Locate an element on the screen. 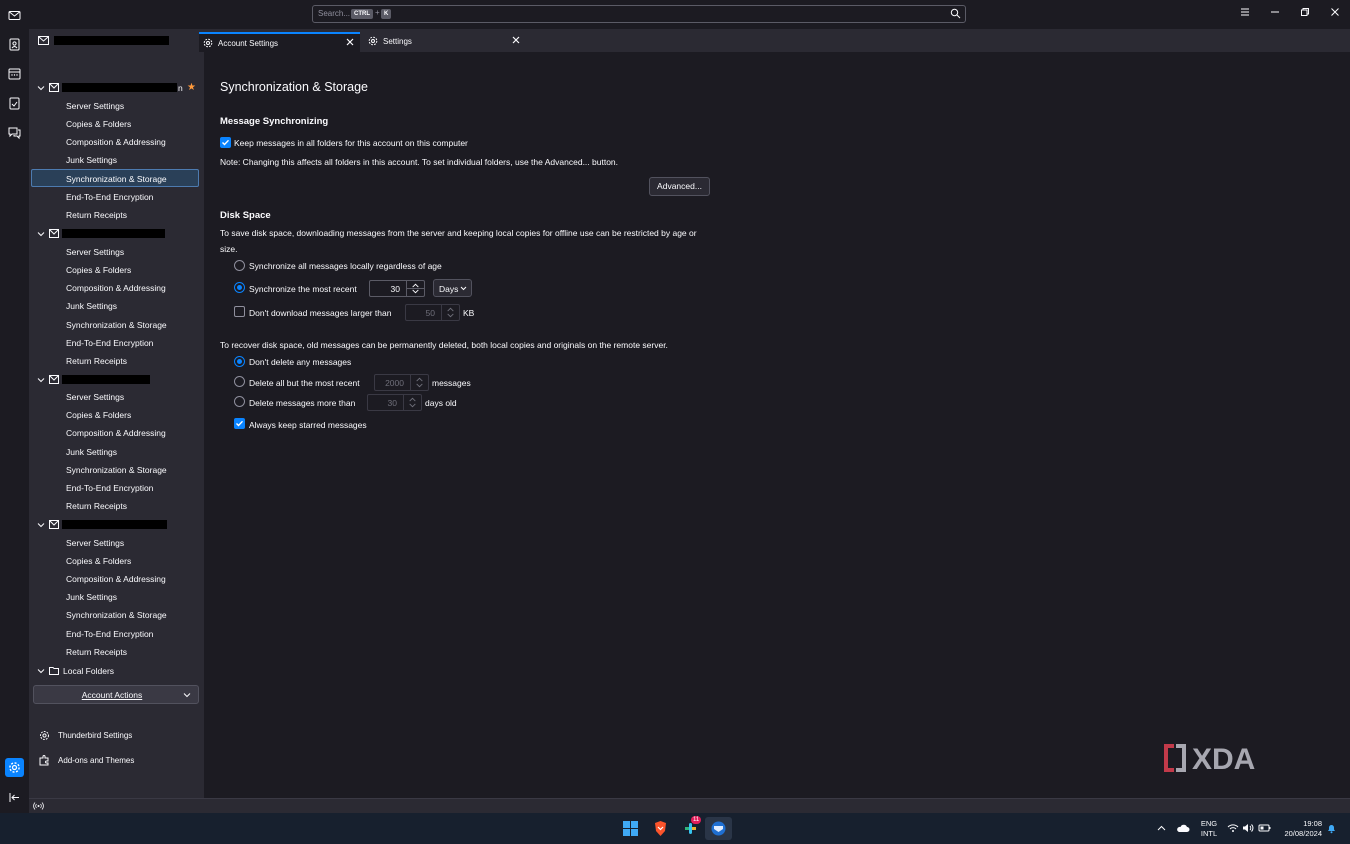 This screenshot has width=1350, height=844. online-status-icon is located at coordinates (38, 806).